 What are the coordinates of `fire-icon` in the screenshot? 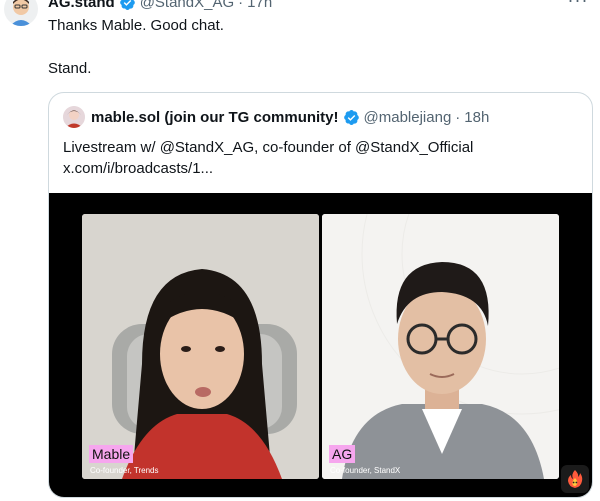 It's located at (575, 479).